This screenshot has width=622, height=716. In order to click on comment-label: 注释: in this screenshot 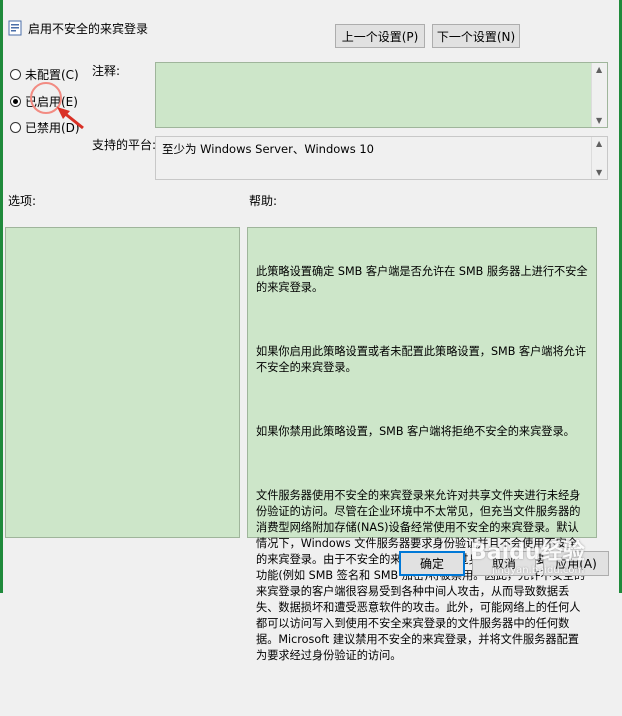, I will do `click(106, 71)`.